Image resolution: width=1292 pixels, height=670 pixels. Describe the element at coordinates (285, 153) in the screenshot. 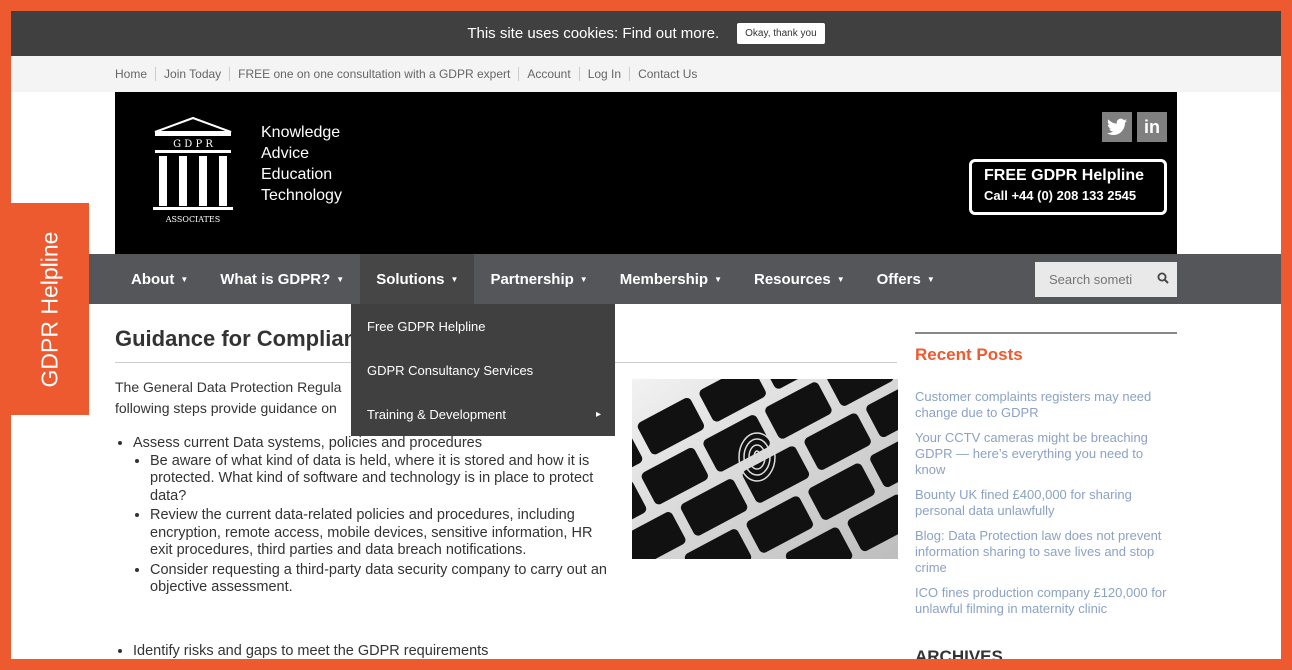

I see `tagline-line: Advice` at that location.